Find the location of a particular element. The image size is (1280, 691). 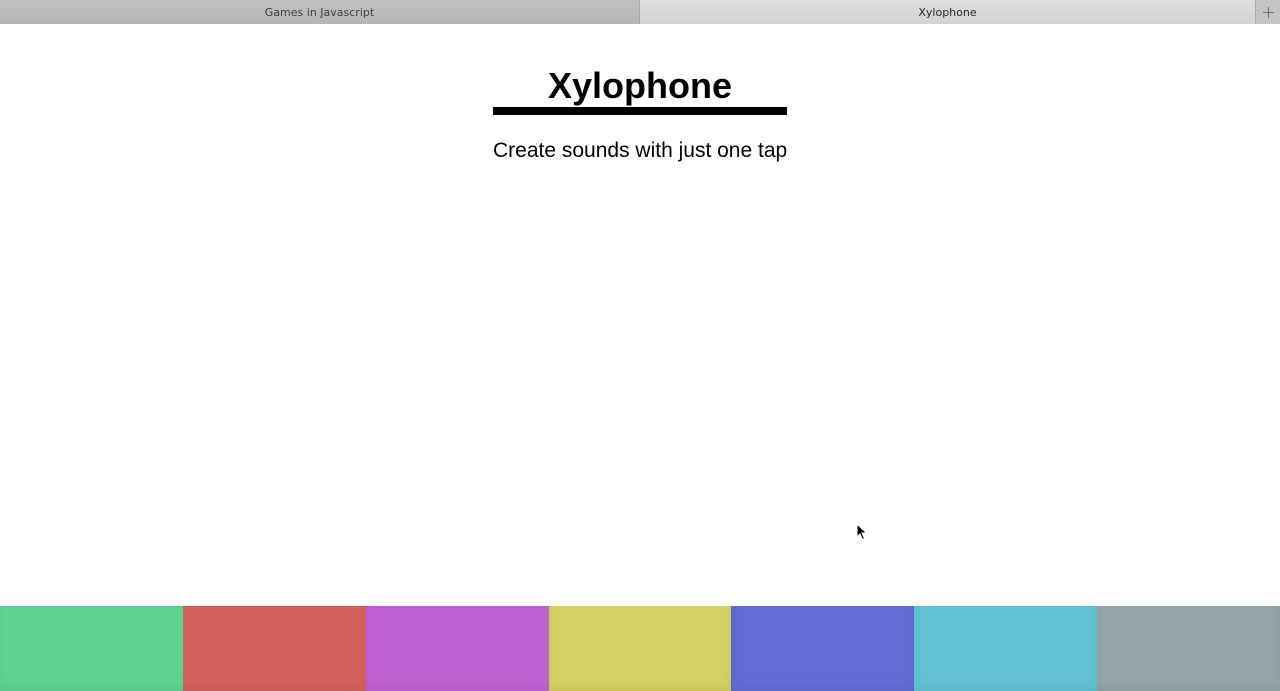

title-underline is located at coordinates (640, 111).